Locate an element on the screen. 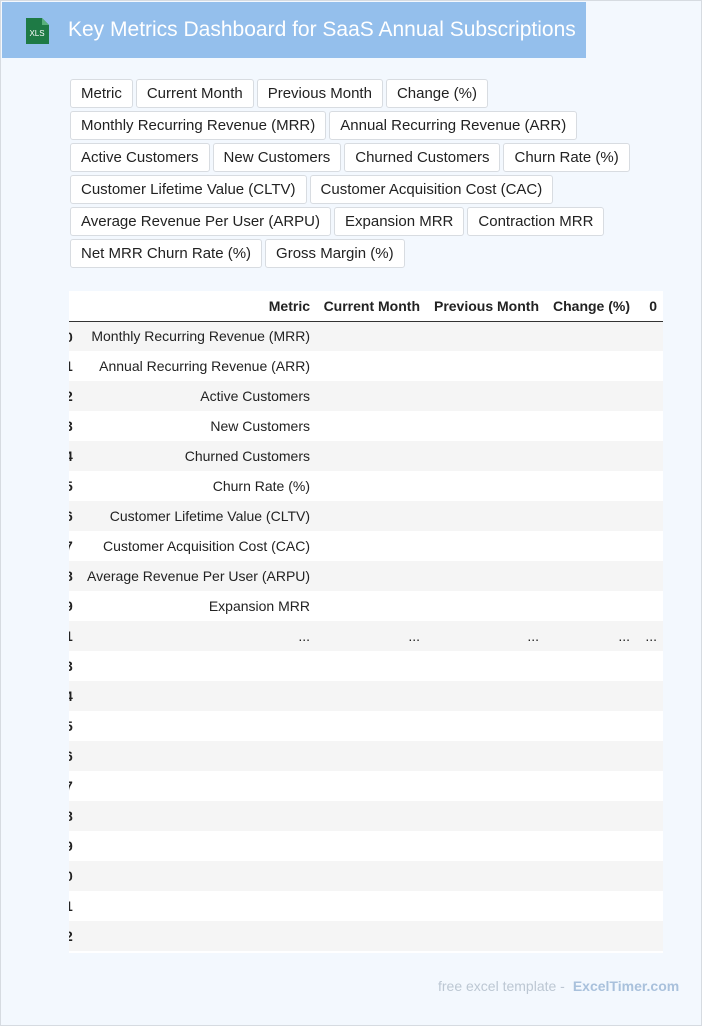 This screenshot has height=1026, width=702. column-tag: Expansion MRR is located at coordinates (399, 221).